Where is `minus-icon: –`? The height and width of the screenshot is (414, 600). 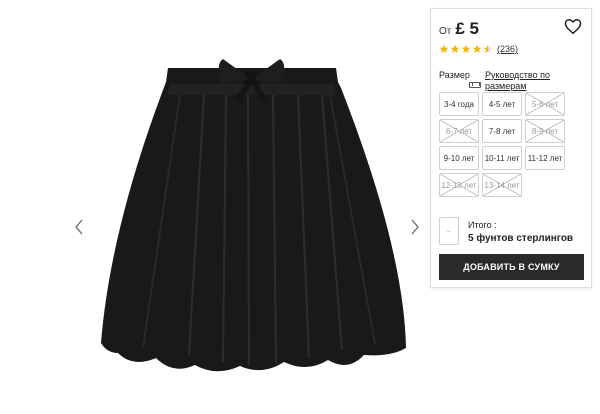
minus-icon: – is located at coordinates (449, 232).